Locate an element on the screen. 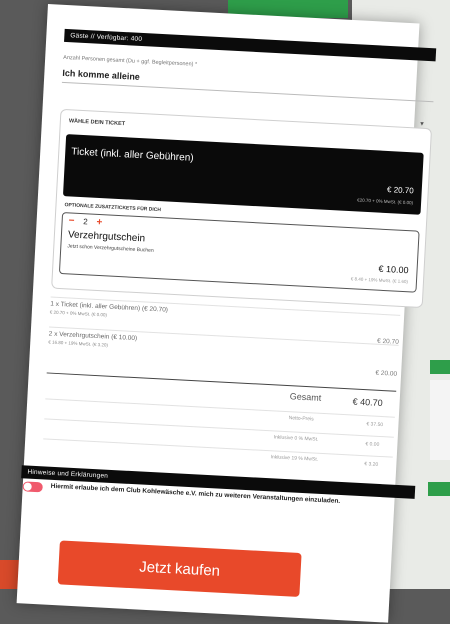 The image size is (450, 624). guests-header: Gäste // Verfügbar: 400 is located at coordinates (250, 45).